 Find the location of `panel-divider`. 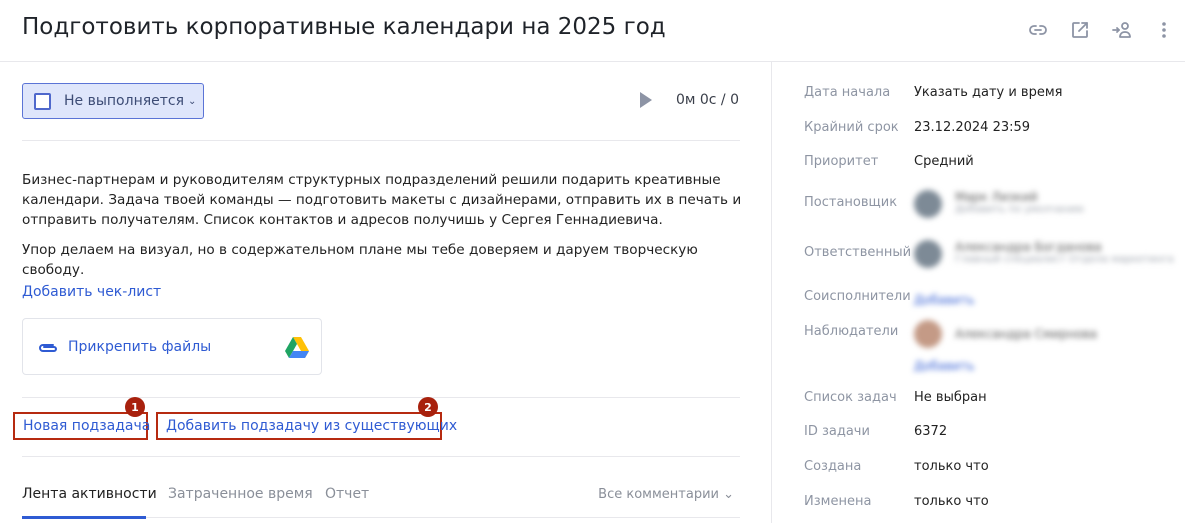

panel-divider is located at coordinates (771, 292).